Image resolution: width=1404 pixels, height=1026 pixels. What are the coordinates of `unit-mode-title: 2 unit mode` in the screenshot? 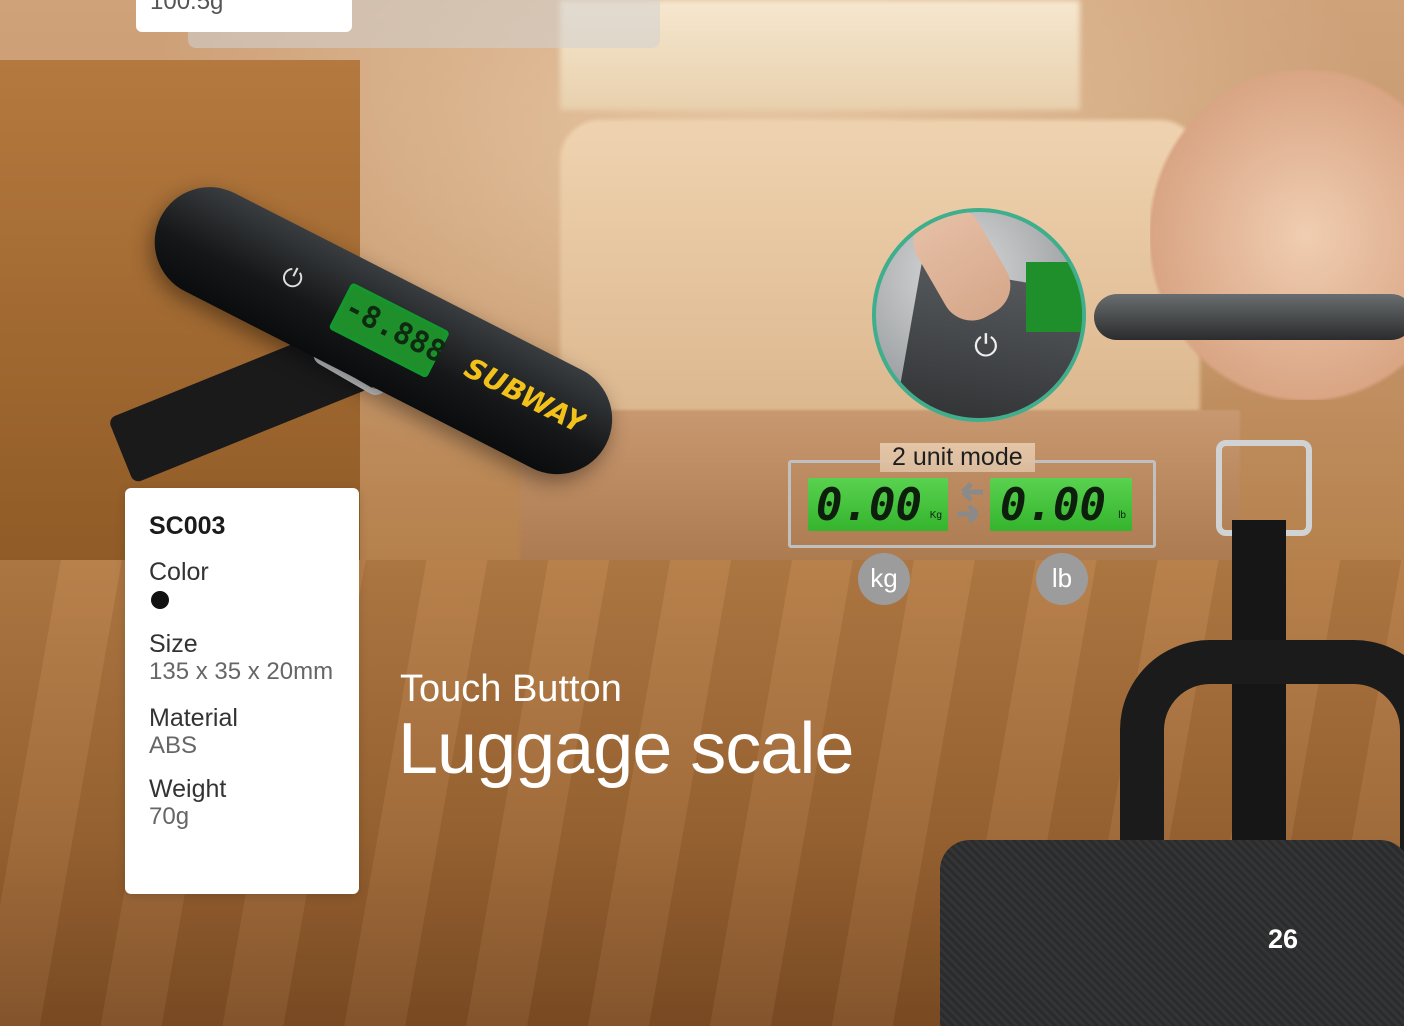 It's located at (957, 457).